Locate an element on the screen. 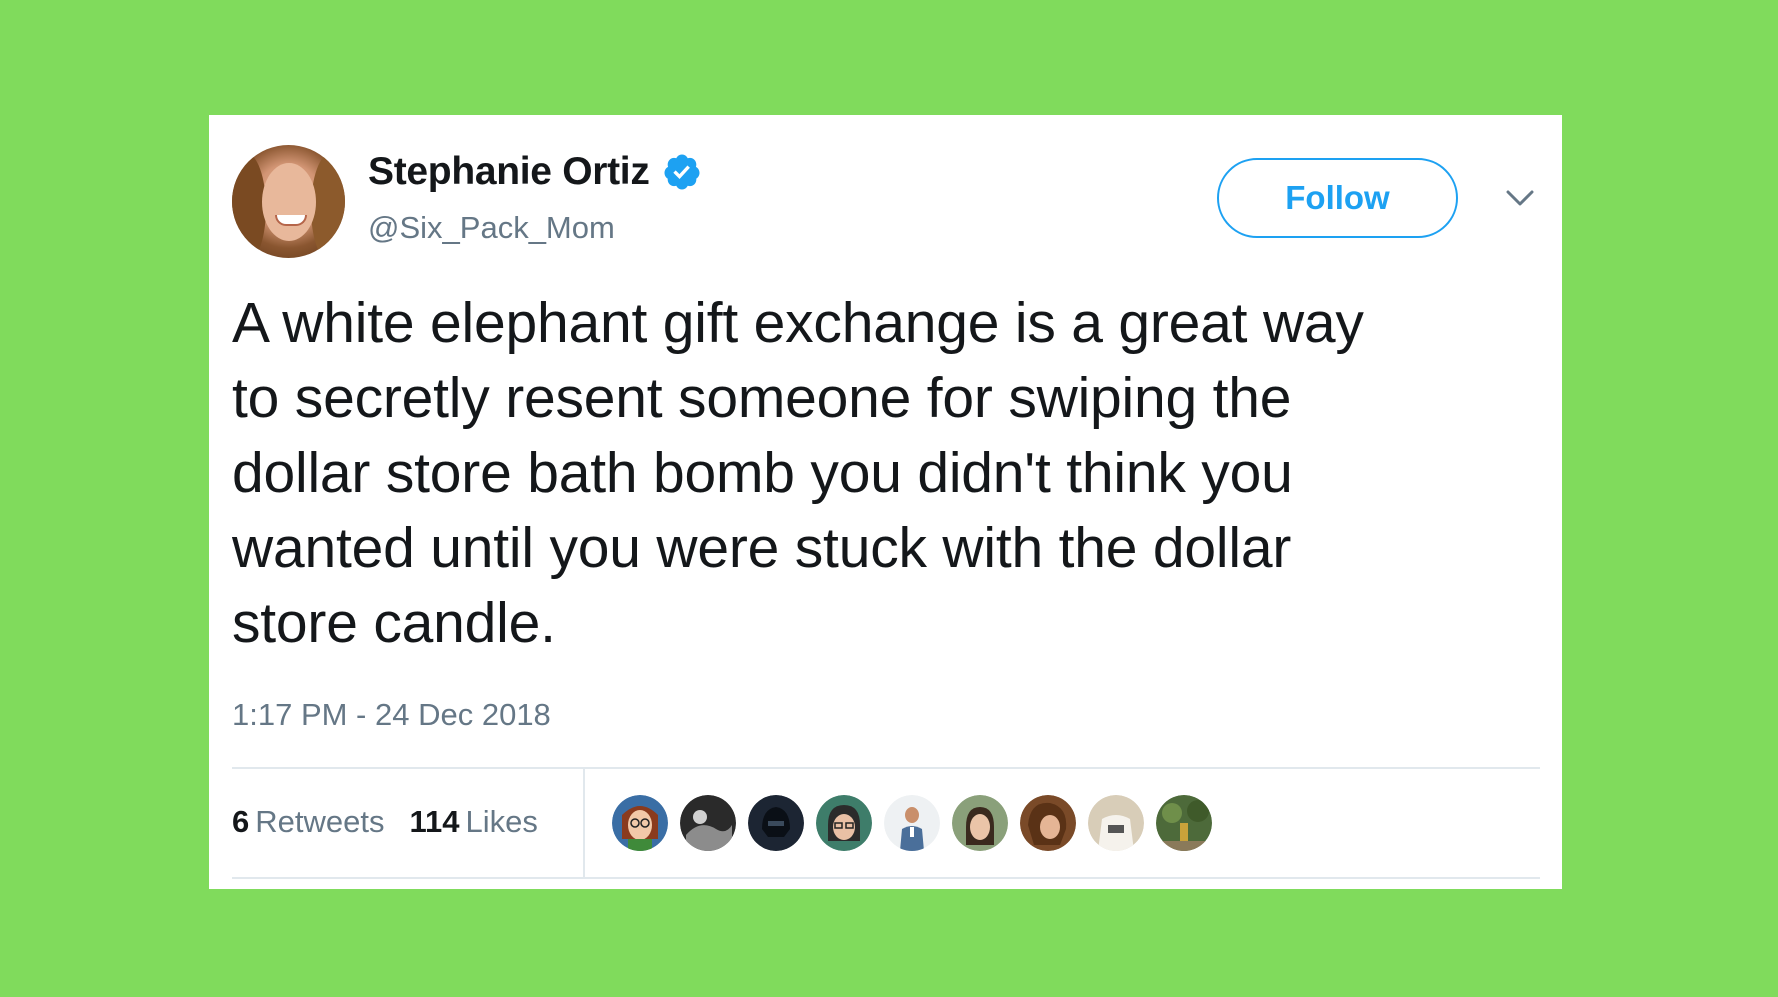 This screenshot has height=997, width=1778. helmet-avatar-icon is located at coordinates (776, 823).